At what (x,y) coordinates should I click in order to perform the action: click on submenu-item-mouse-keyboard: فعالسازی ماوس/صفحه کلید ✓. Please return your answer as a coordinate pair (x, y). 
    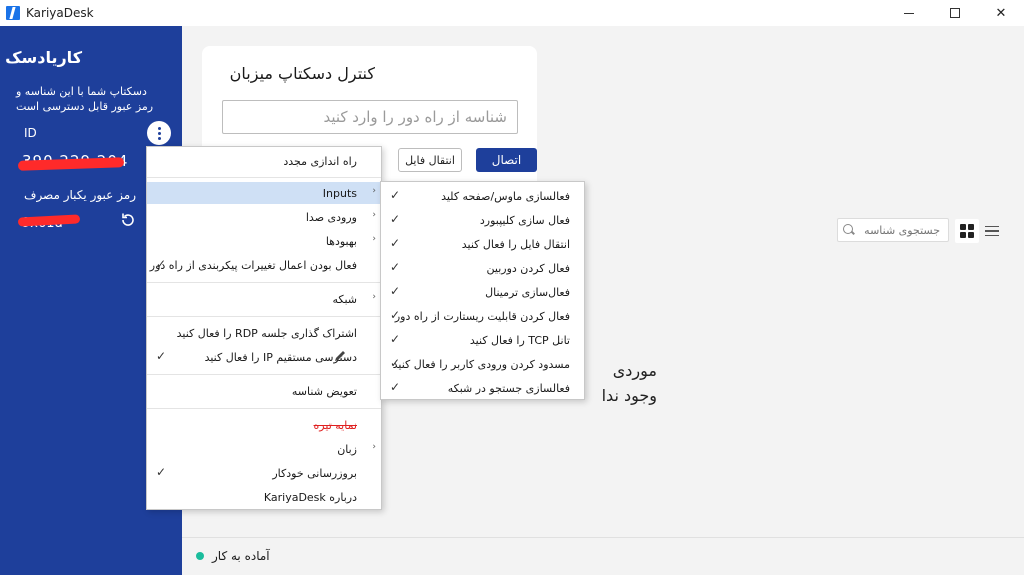
    Looking at the image, I should click on (482, 196).